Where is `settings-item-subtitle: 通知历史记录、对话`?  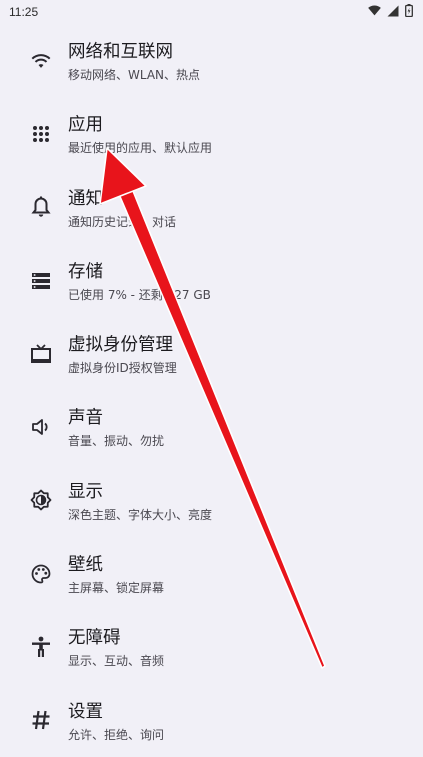
settings-item-subtitle: 通知历史记录、对话 is located at coordinates (122, 221).